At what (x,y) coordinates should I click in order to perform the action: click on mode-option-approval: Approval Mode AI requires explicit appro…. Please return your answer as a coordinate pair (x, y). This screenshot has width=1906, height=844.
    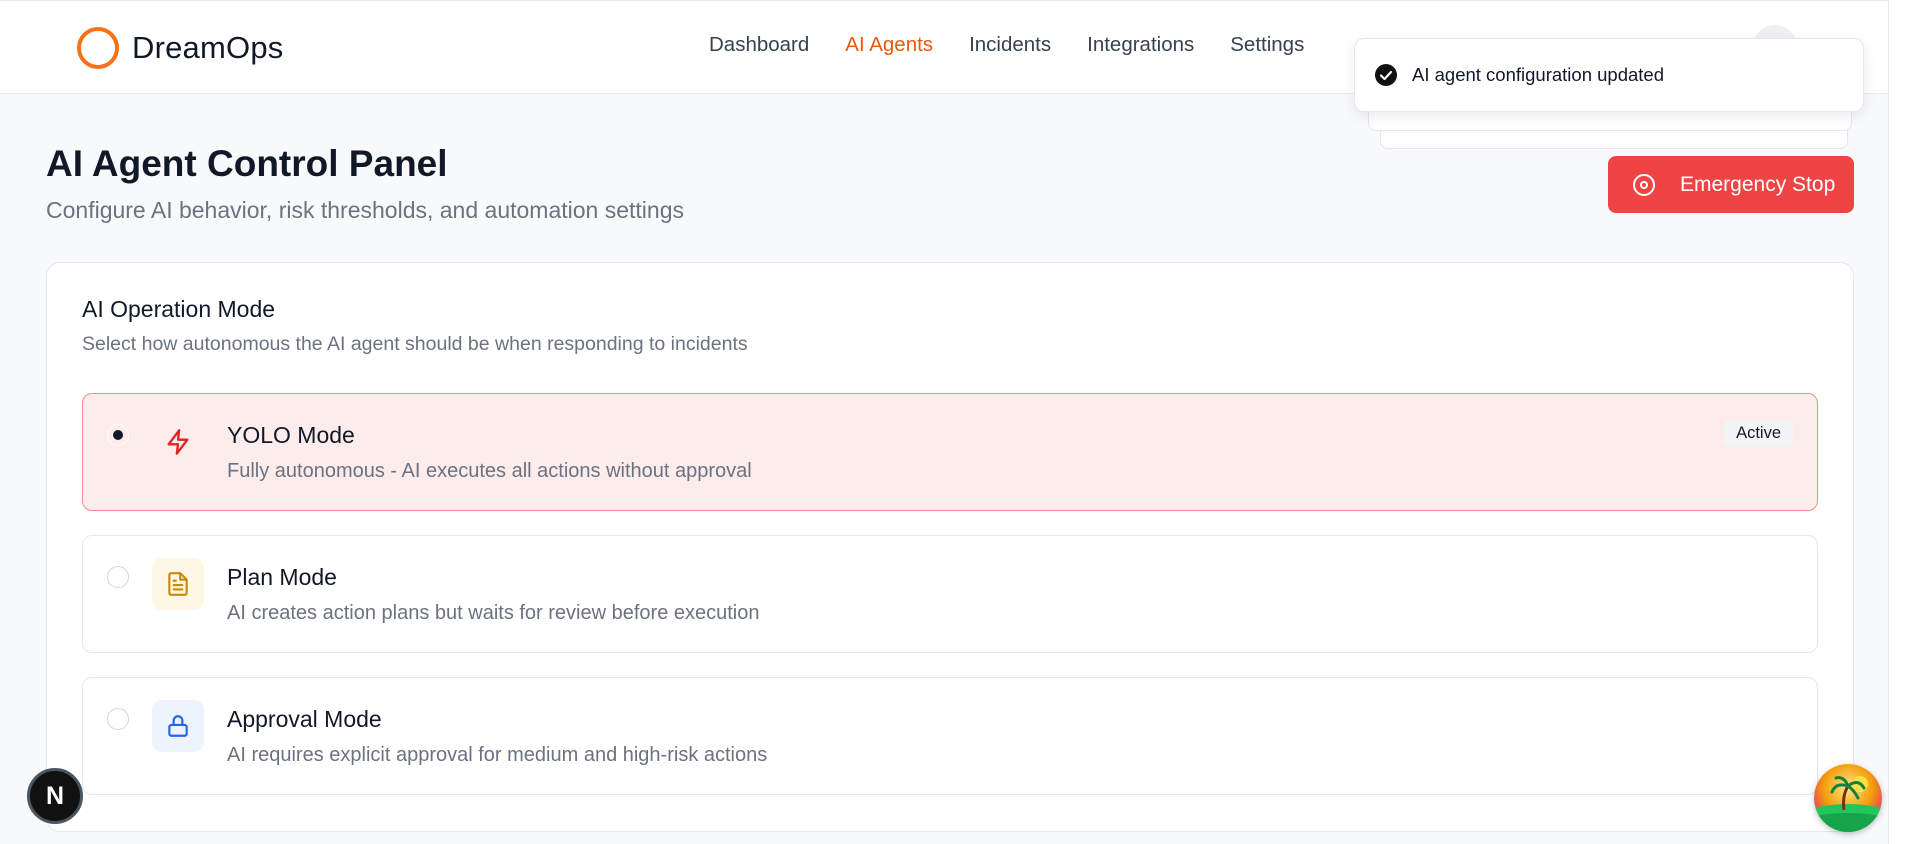
    Looking at the image, I should click on (950, 736).